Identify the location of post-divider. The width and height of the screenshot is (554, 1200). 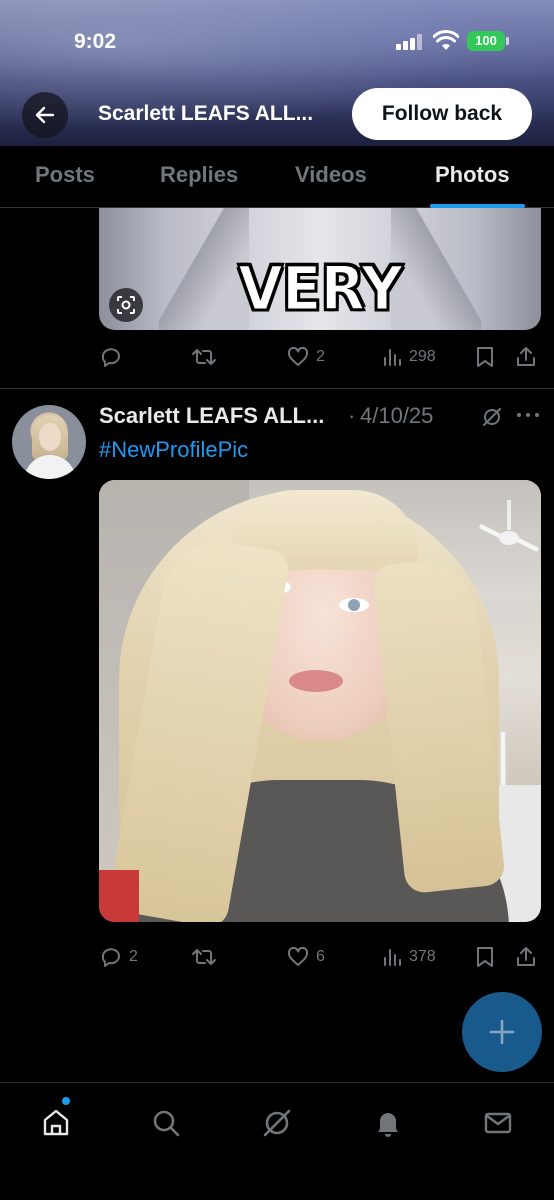
(277, 388).